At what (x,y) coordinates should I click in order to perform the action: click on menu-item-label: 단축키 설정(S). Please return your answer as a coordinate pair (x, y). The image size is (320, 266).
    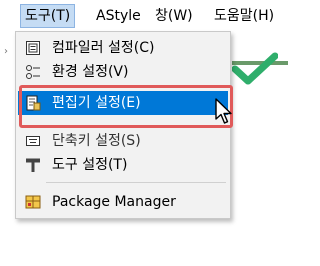
    Looking at the image, I should click on (96, 141).